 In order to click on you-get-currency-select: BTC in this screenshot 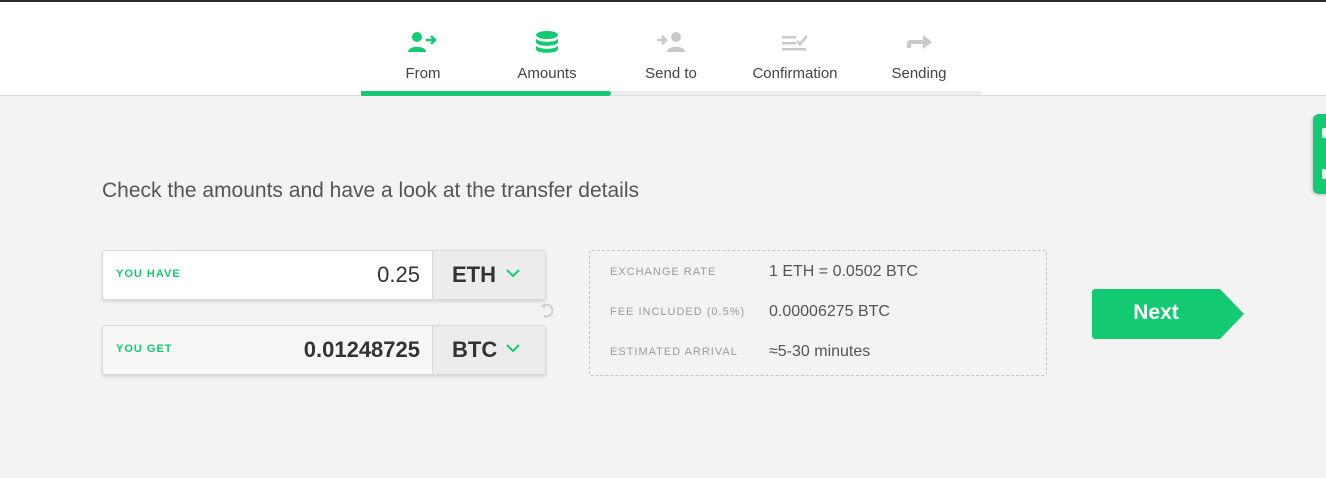, I will do `click(488, 350)`.